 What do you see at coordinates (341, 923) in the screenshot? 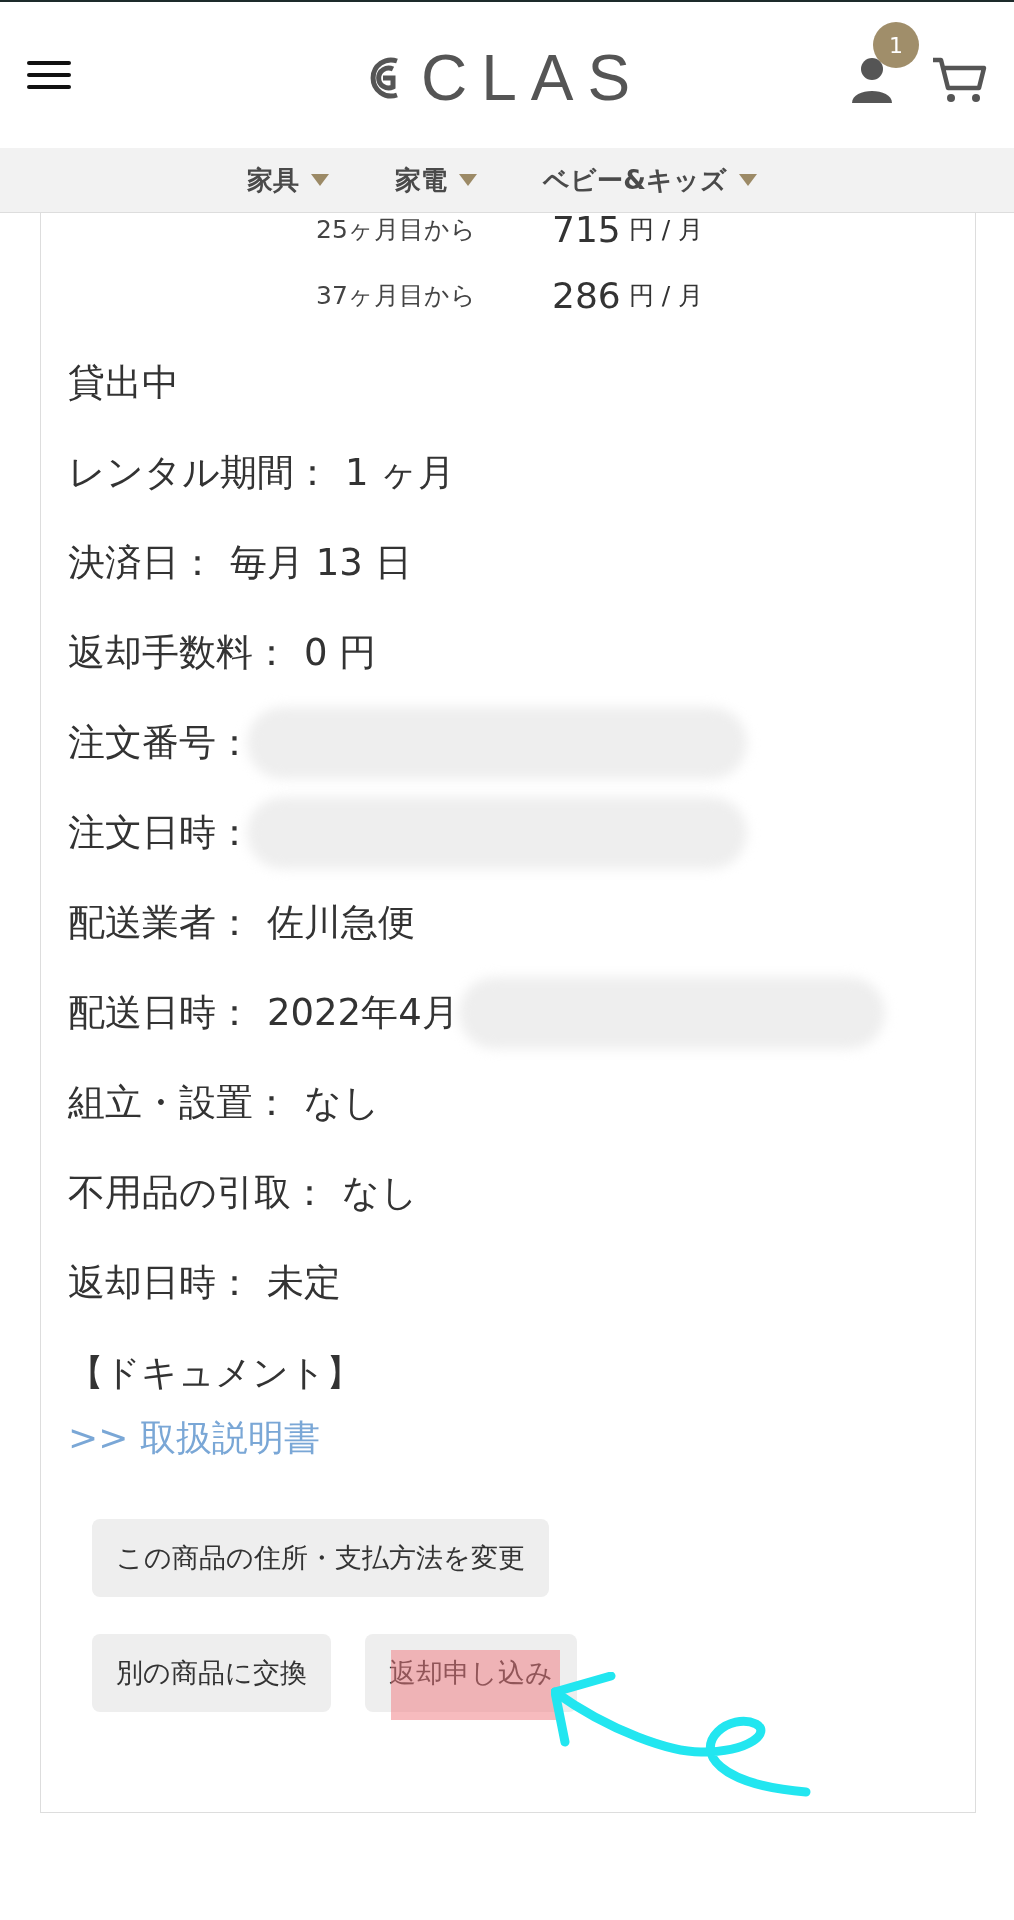
I see `detail-value: 佐川急便` at bounding box center [341, 923].